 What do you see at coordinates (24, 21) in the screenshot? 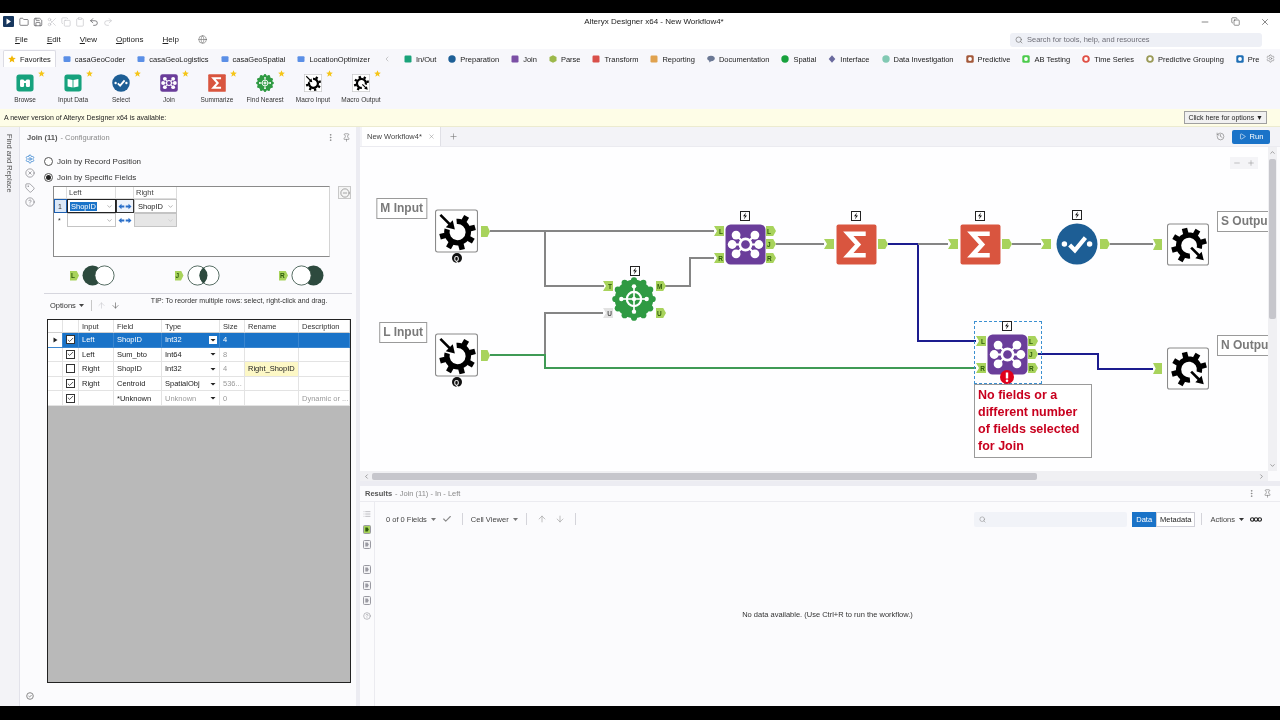
I see `folder-icon` at bounding box center [24, 21].